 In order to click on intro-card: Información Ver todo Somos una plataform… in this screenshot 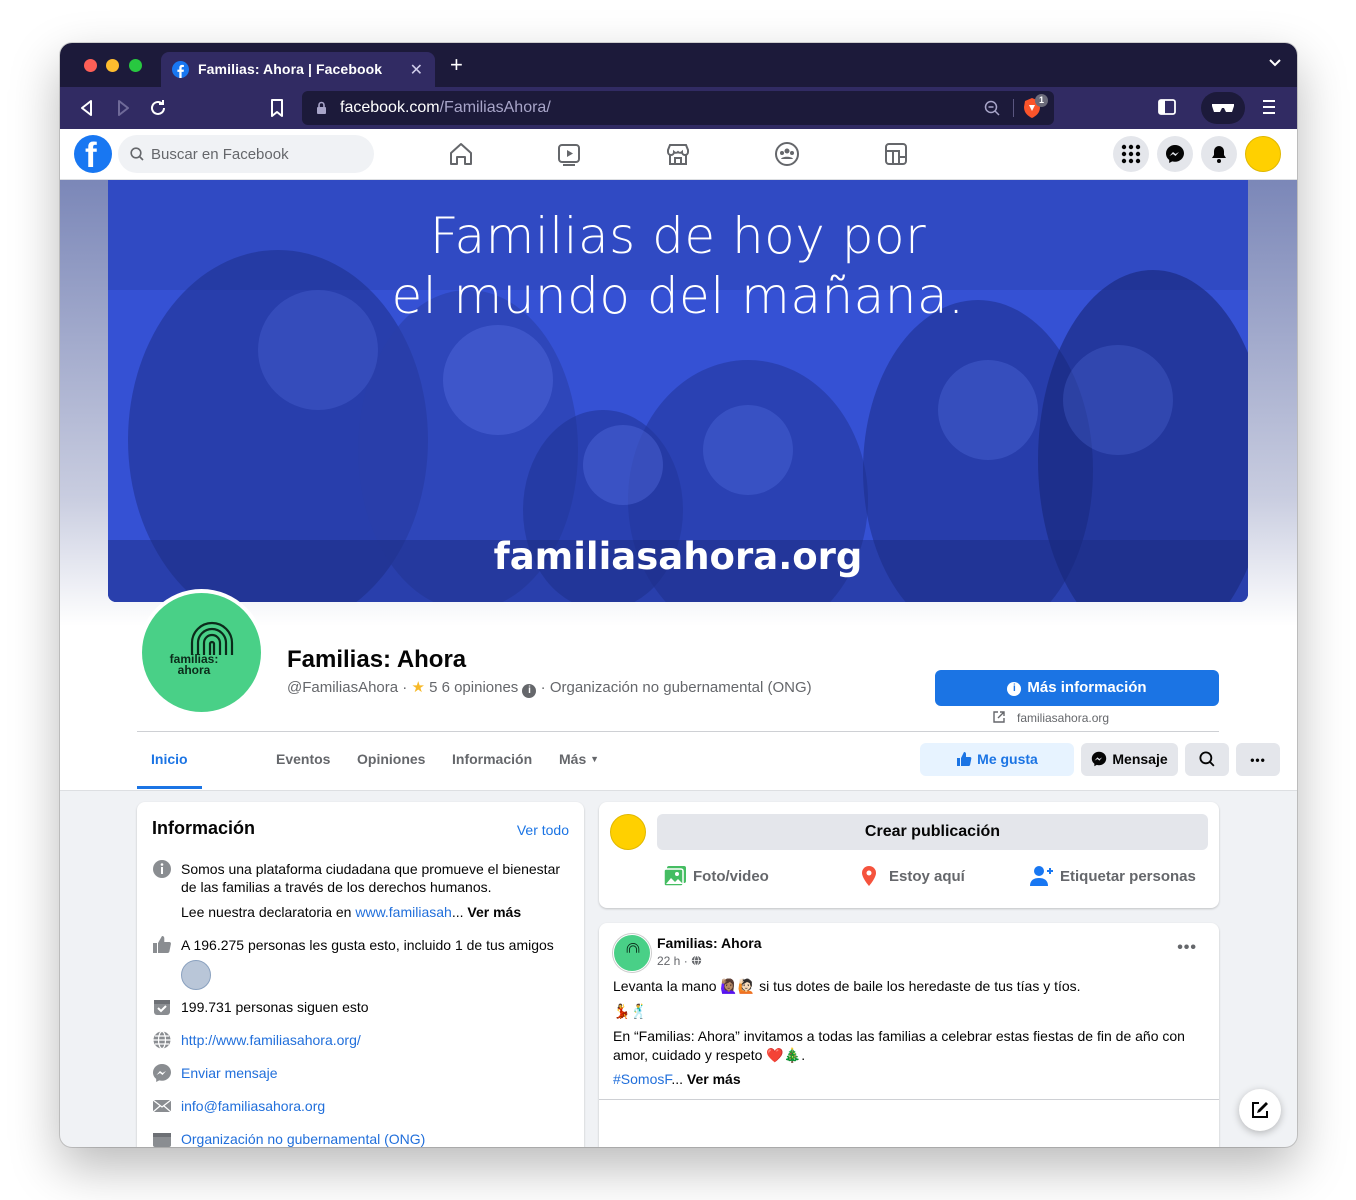, I will do `click(360, 974)`.